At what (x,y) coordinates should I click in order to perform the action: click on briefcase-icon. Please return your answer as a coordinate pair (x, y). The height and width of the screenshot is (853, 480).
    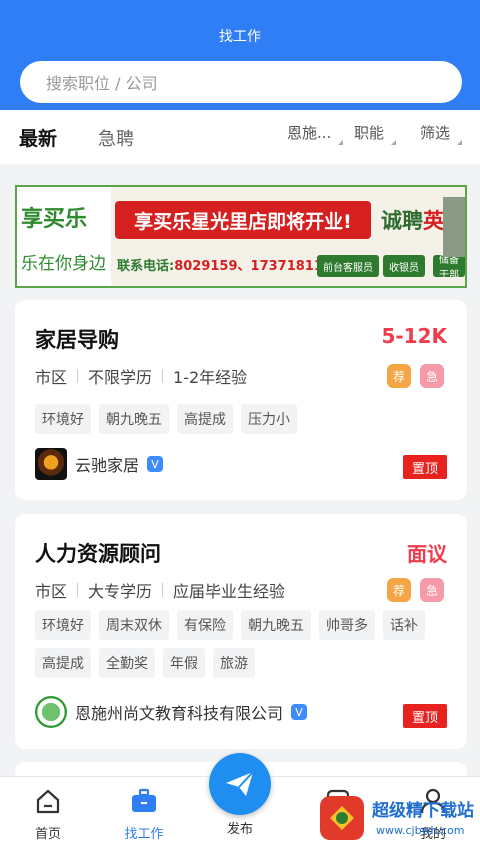
    Looking at the image, I should click on (144, 800).